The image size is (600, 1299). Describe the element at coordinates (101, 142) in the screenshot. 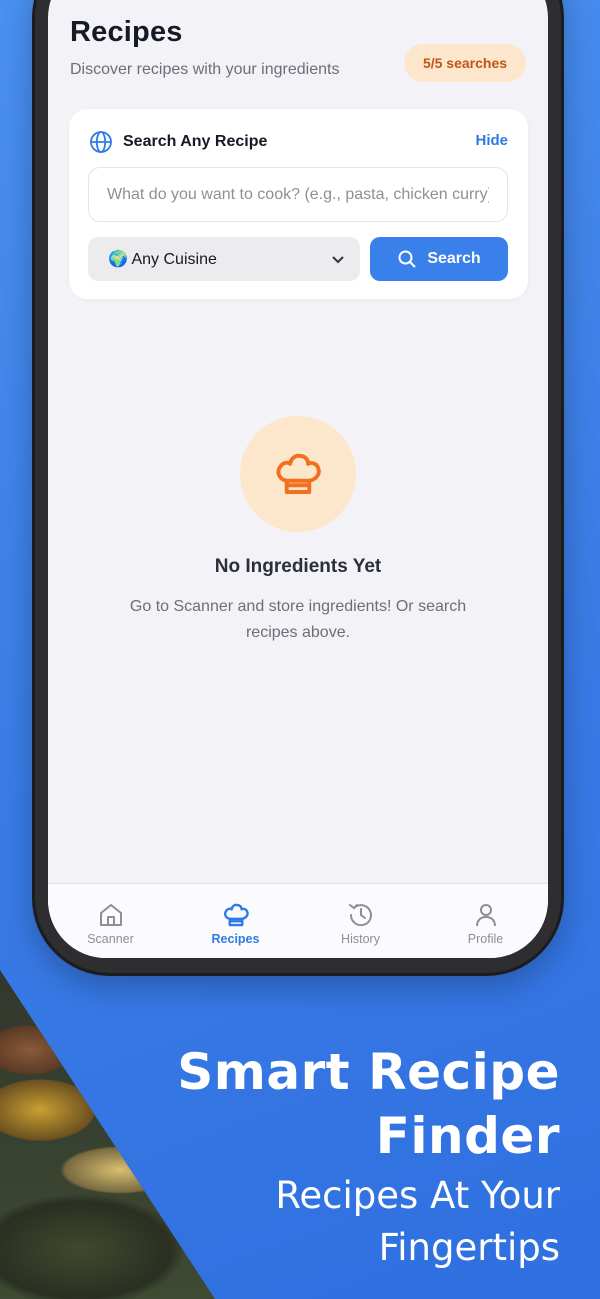

I see `globe-icon` at that location.